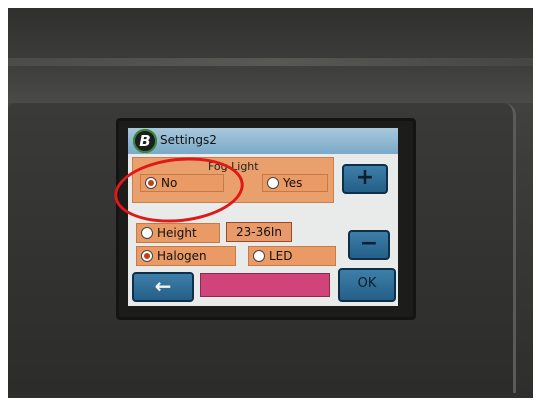 The image size is (540, 407). Describe the element at coordinates (186, 256) in the screenshot. I see `lamp-option-halogen: Halogen` at that location.